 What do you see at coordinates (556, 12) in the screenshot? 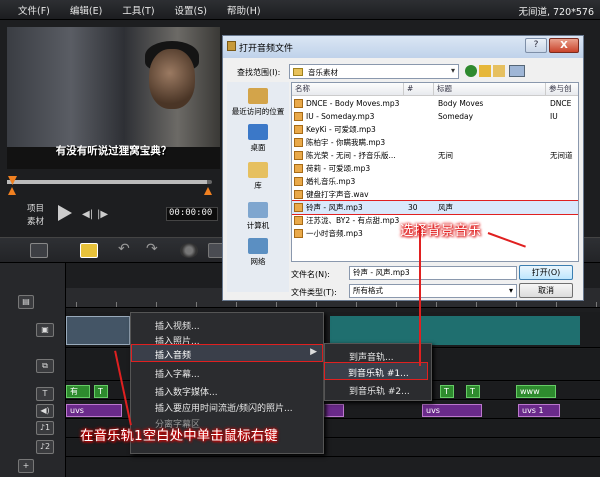
I see `project-title: 无间道, 720*576` at bounding box center [556, 12].